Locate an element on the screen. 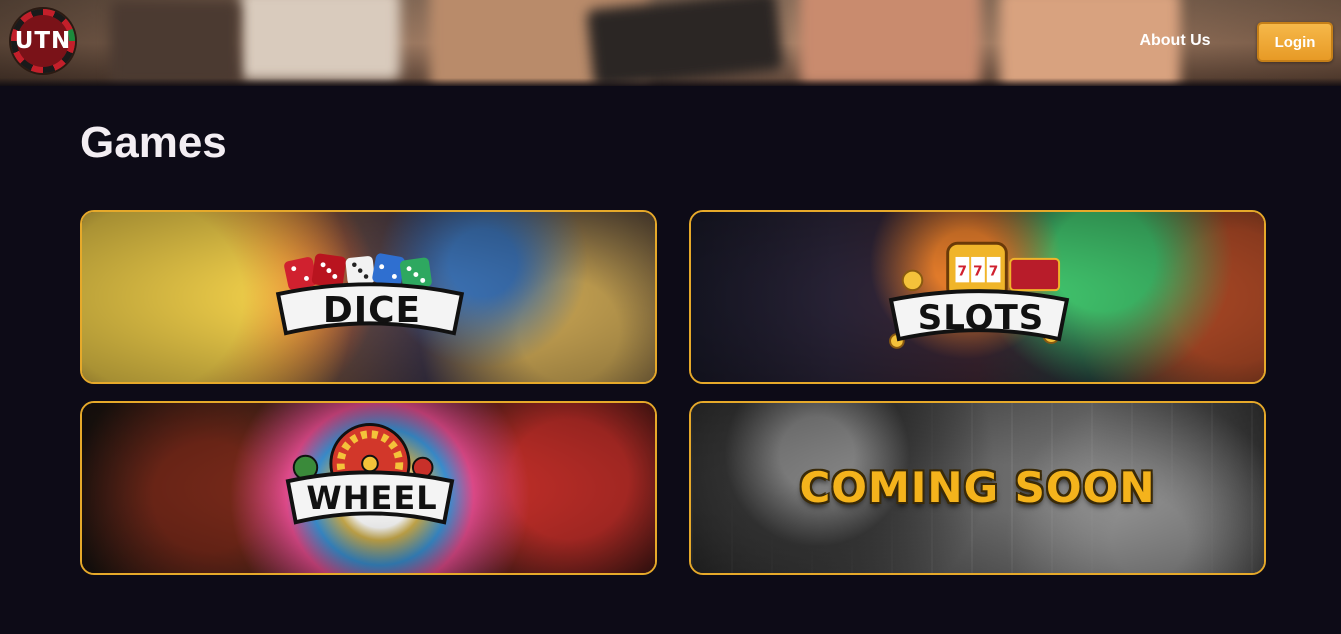  game-card-slots: 777 SLOTS is located at coordinates (977, 297).